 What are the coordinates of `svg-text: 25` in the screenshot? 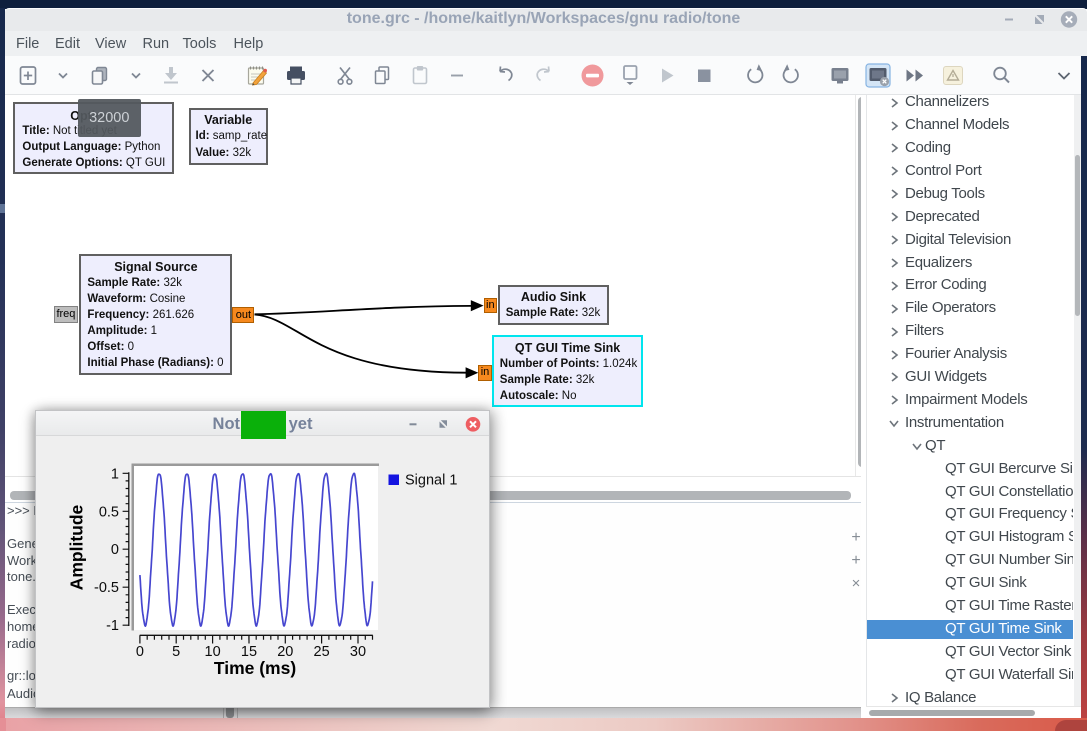 It's located at (322, 652).